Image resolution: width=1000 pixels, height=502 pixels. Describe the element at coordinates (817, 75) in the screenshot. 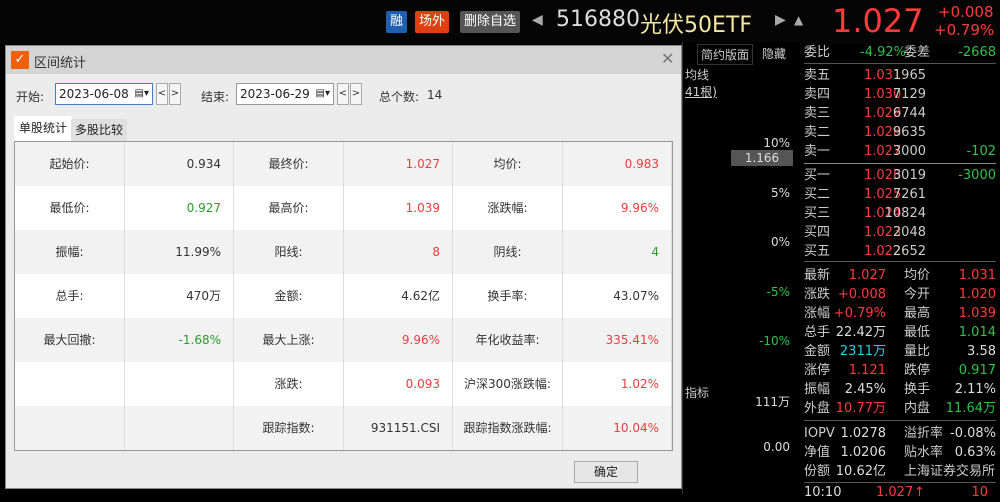

I see `level-label: 卖五` at that location.